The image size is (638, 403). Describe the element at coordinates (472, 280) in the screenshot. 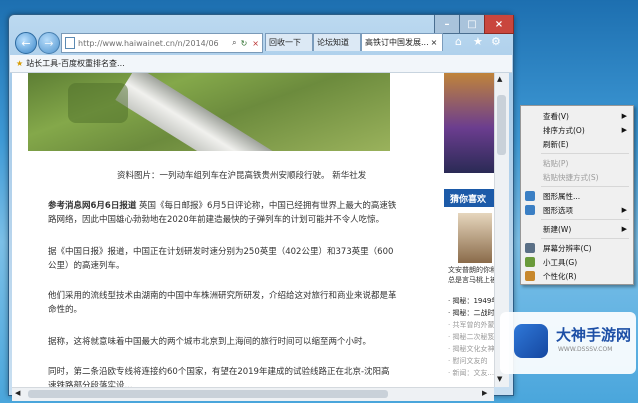

I see `sidebar-caption-2: 总是言马桃上被` at that location.